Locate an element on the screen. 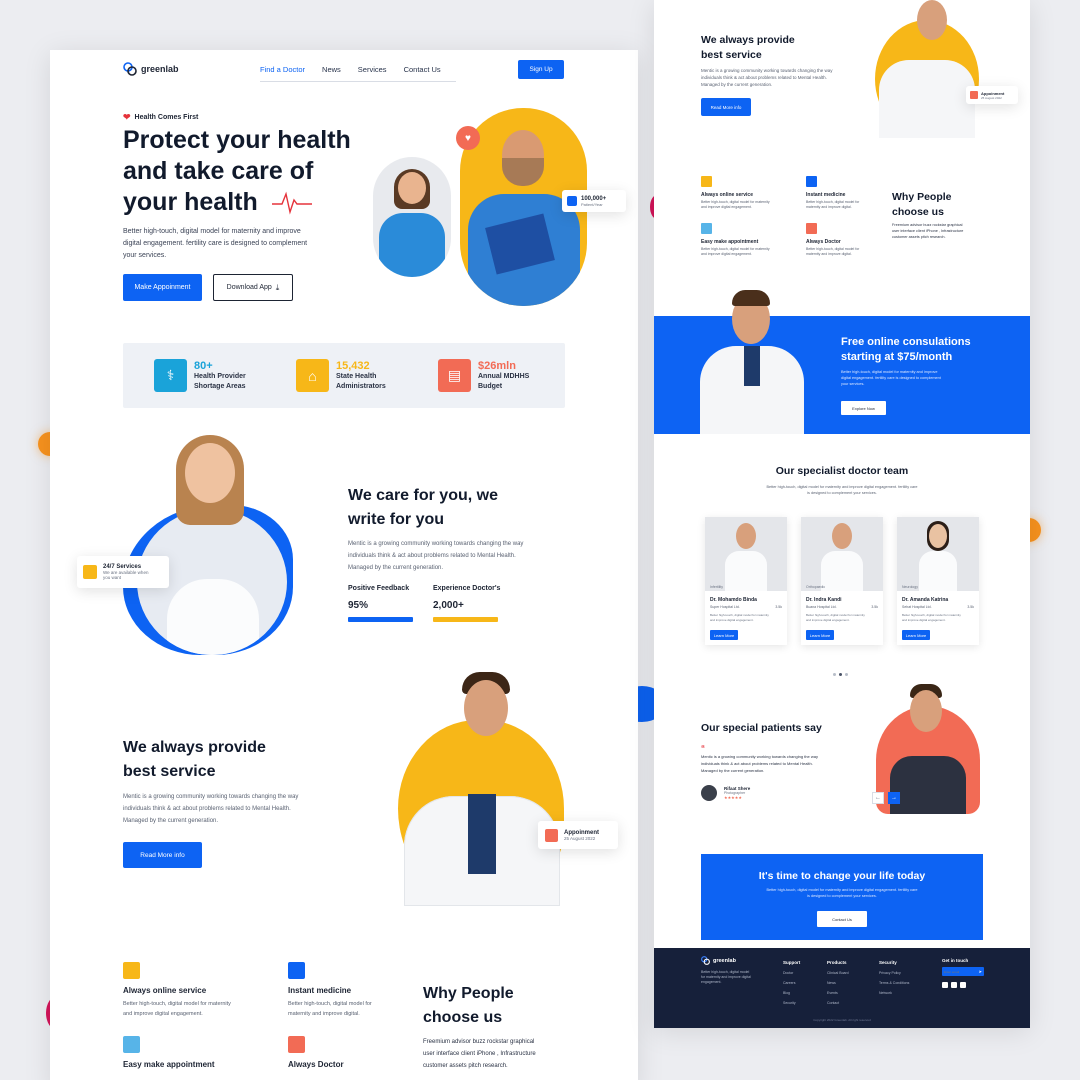 The width and height of the screenshot is (1080, 1080). footer-brand: greenlab is located at coordinates (718, 960).